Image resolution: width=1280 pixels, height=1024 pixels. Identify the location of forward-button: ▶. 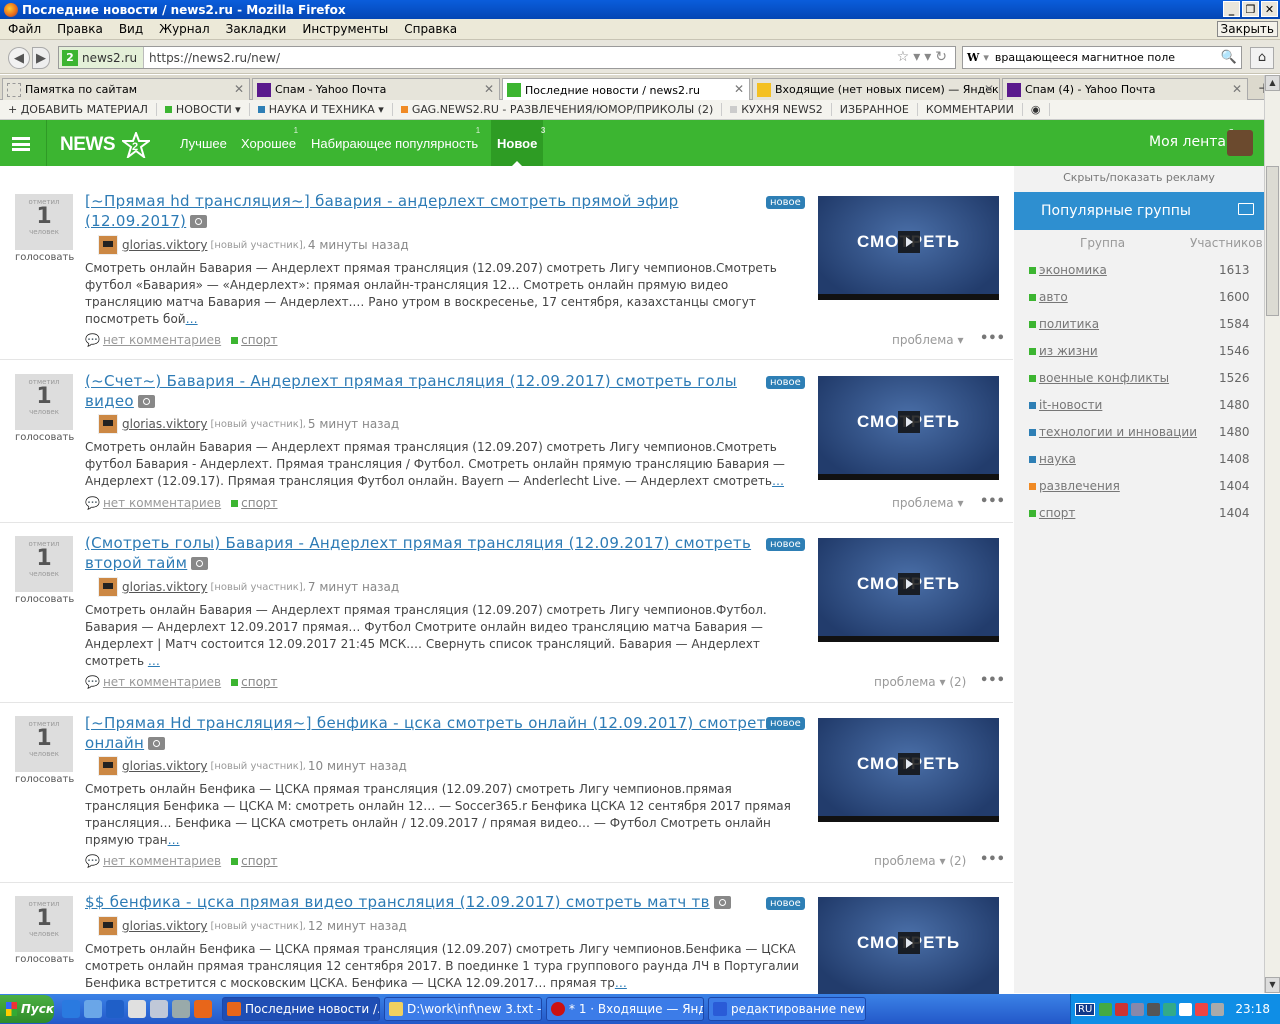
(41, 58).